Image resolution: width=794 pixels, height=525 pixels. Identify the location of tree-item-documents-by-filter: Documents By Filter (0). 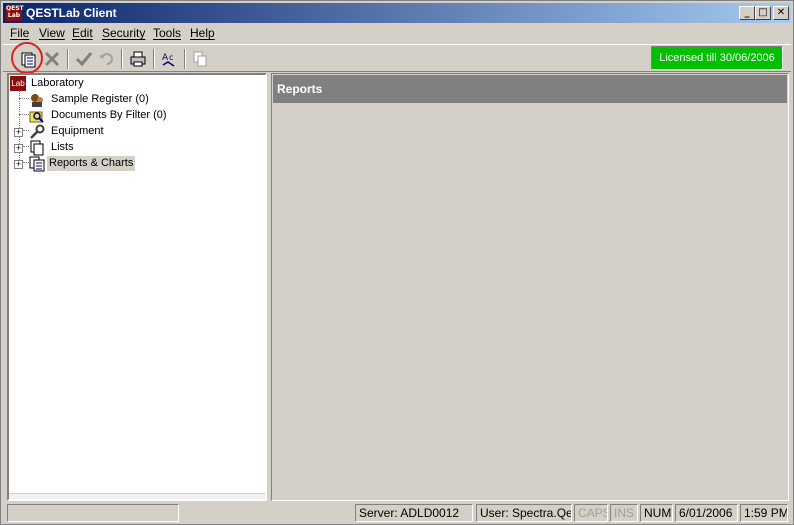
(134, 115).